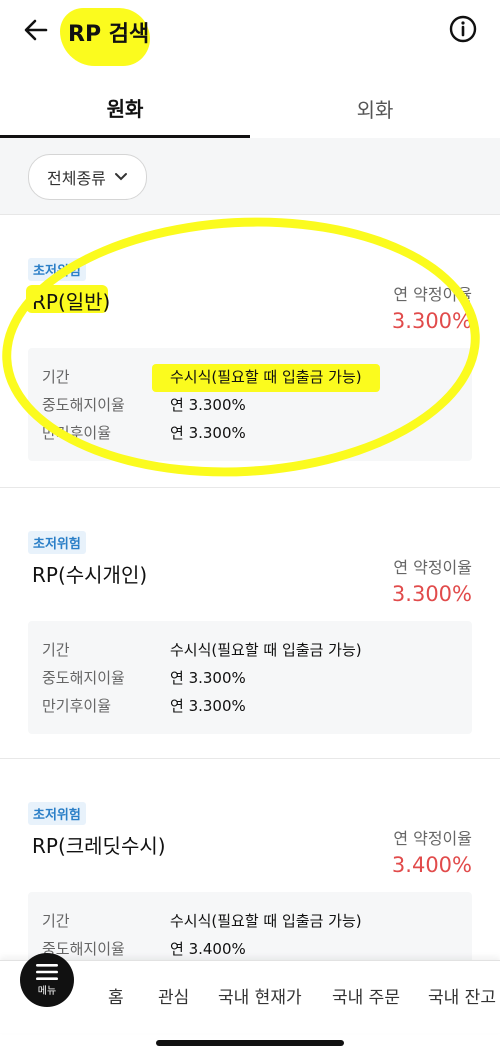 This screenshot has width=500, height=1059. I want to click on nav-item-domestic-balance: 국내 잔고, so click(462, 995).